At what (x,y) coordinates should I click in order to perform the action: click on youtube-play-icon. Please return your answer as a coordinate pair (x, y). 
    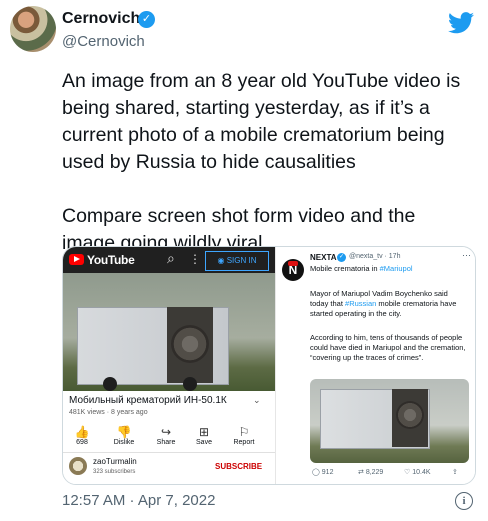
    Looking at the image, I should click on (77, 259).